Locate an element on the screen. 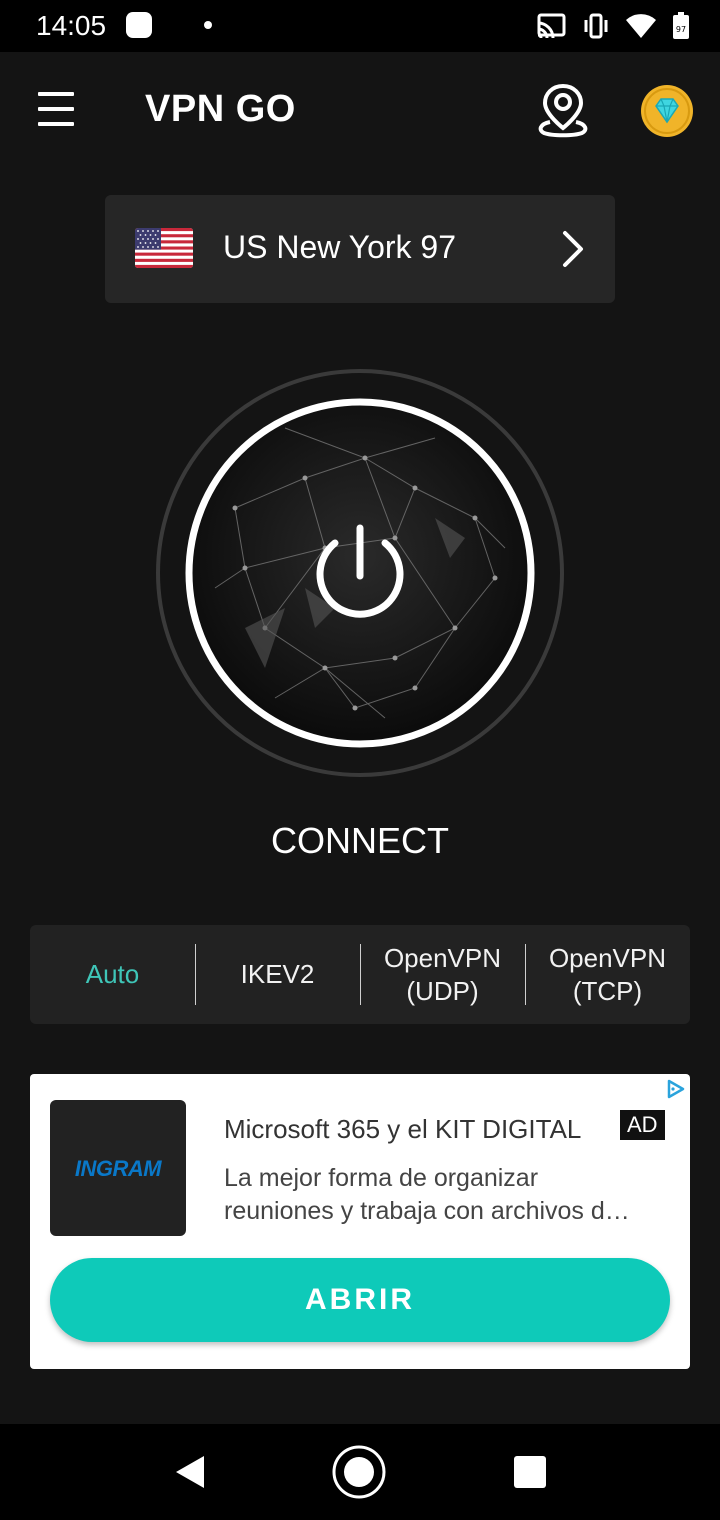 Image resolution: width=720 pixels, height=1520 pixels. ad-tag: AD is located at coordinates (642, 1125).